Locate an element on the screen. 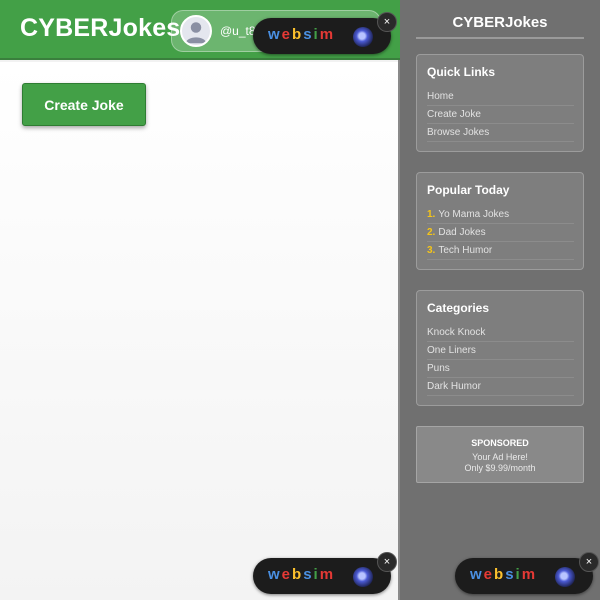 The image size is (600, 600). quick-link-create-joke: Create Joke is located at coordinates (500, 115).